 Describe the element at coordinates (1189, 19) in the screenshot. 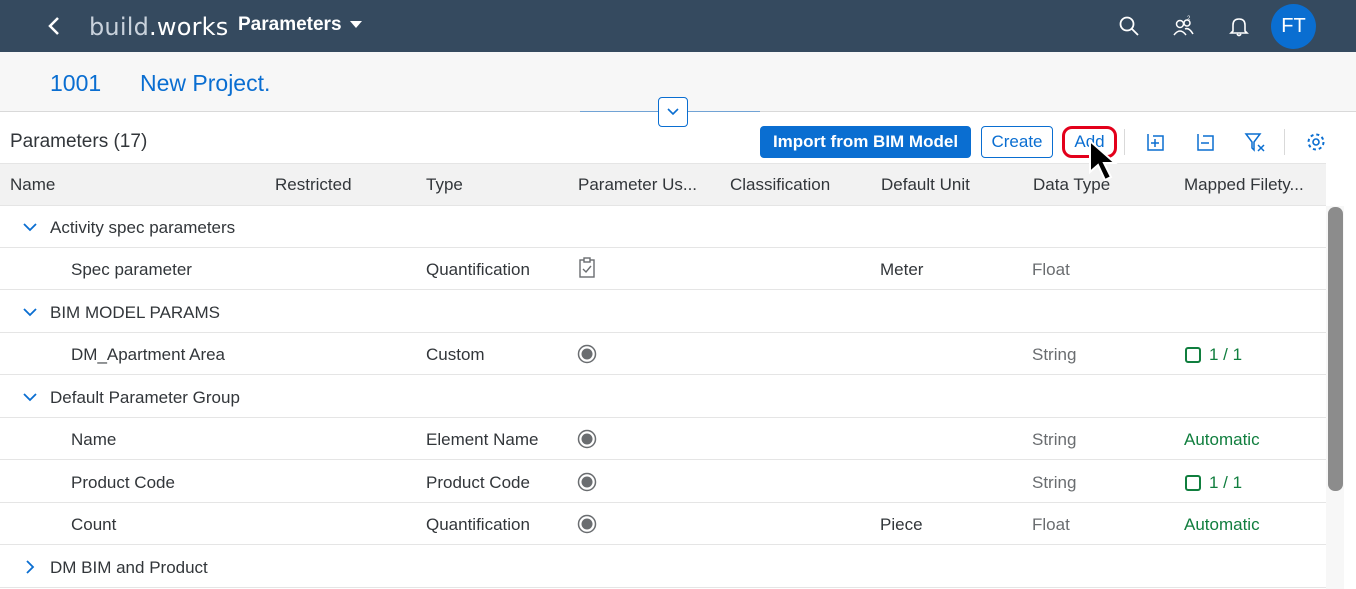

I see `svg-text: 2` at that location.